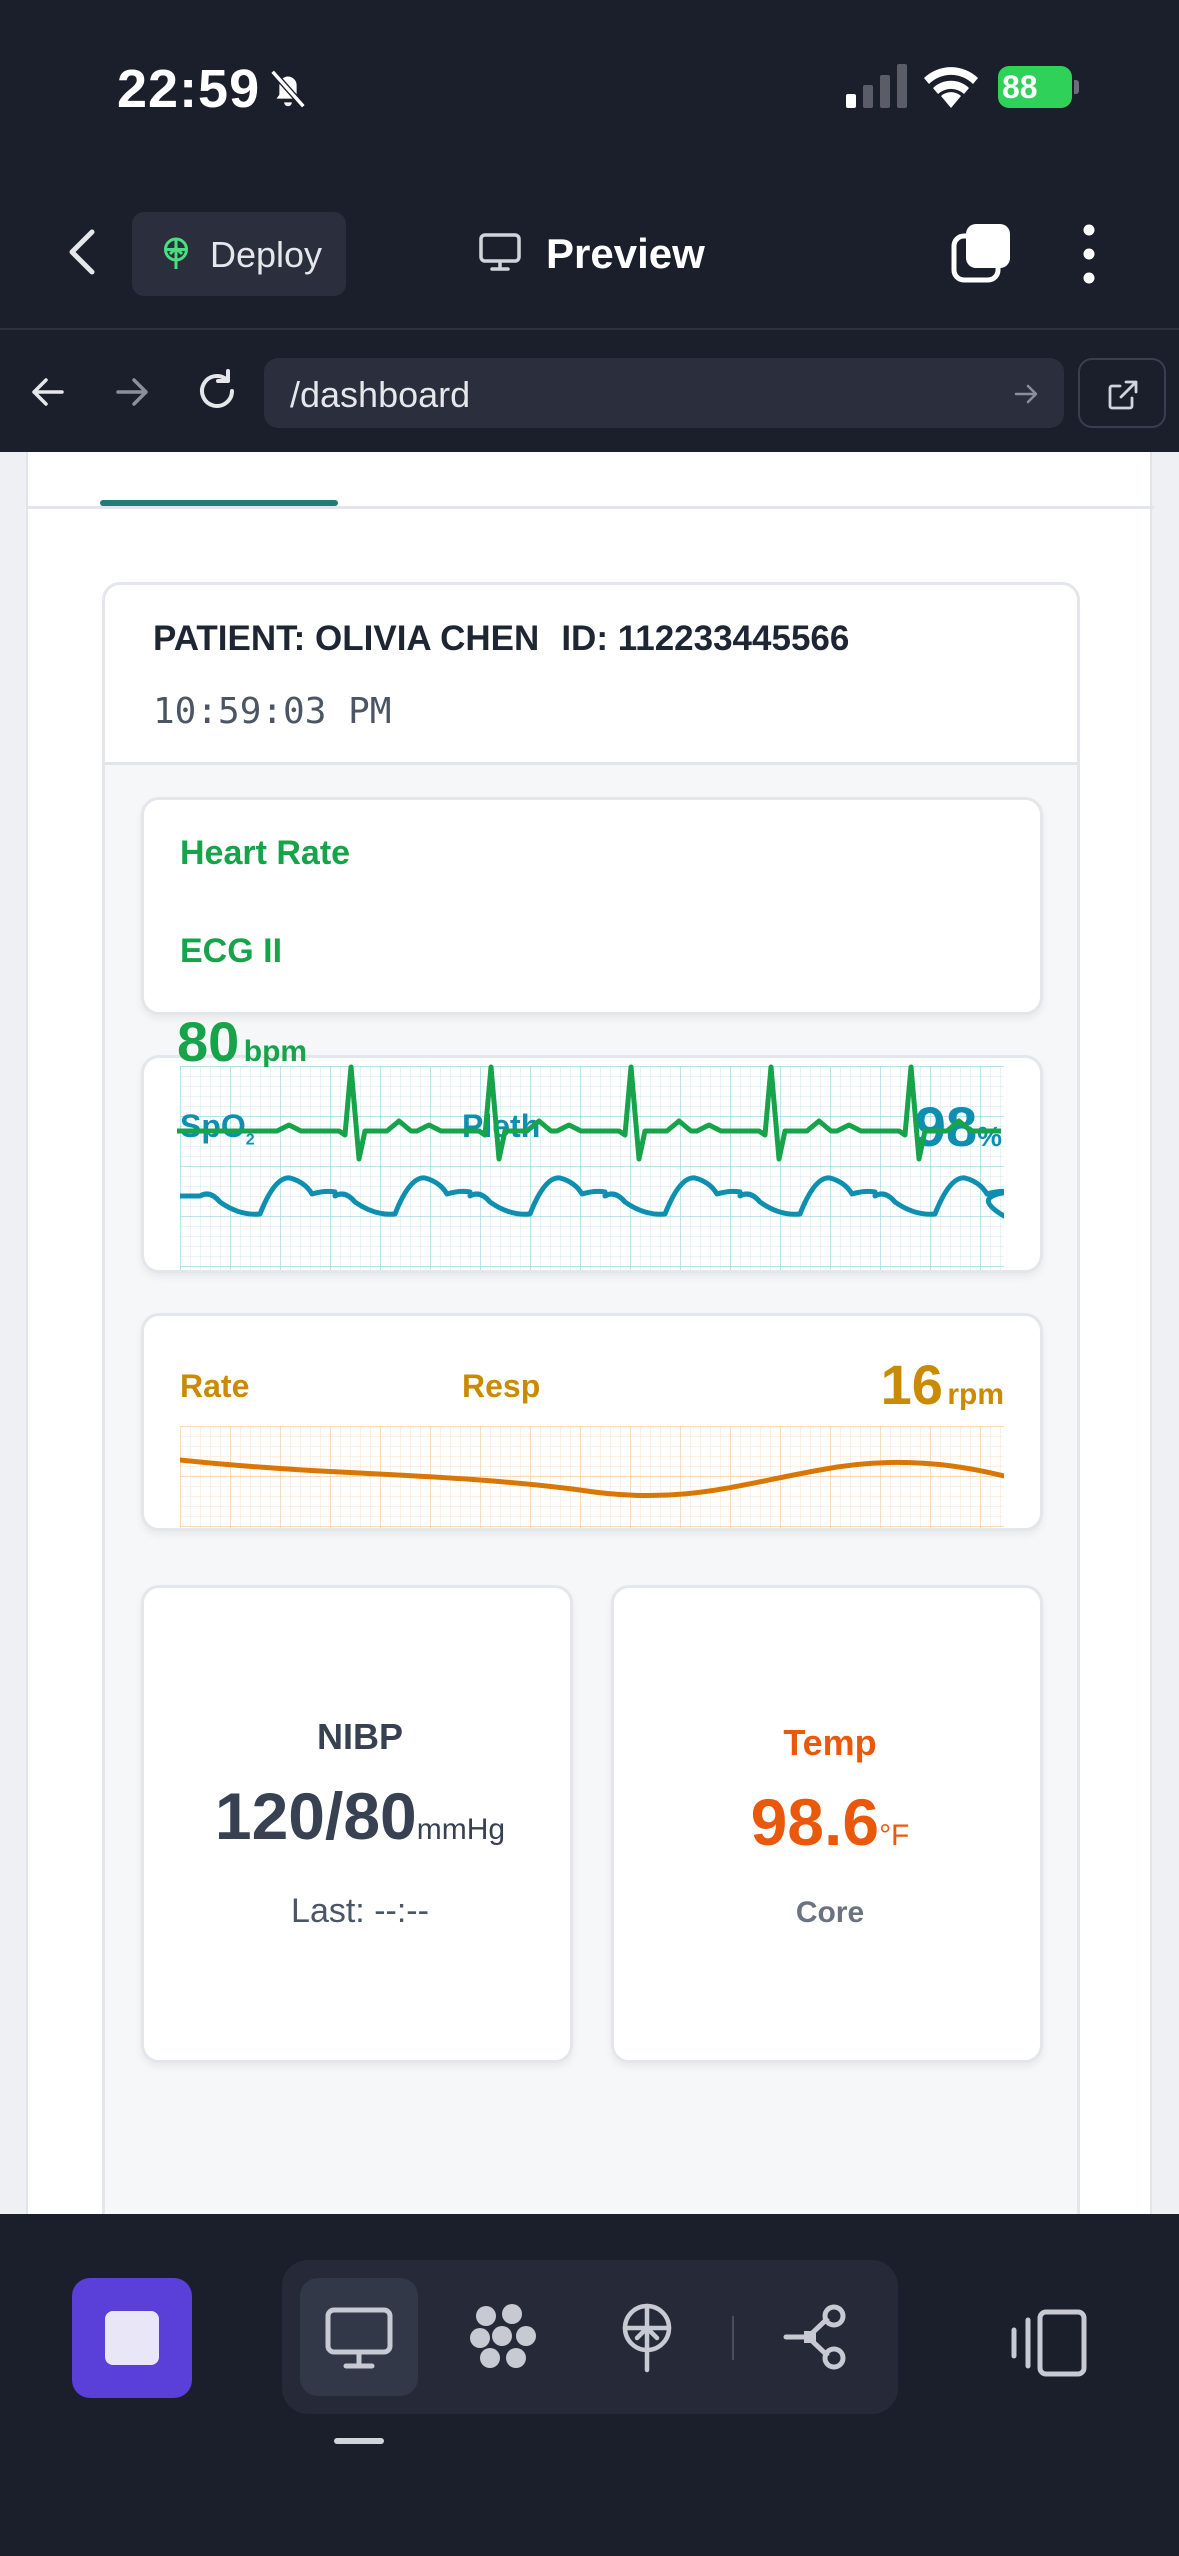  What do you see at coordinates (346, 638) in the screenshot?
I see `patient-name: PATIENT: OLIVIA CHEN` at bounding box center [346, 638].